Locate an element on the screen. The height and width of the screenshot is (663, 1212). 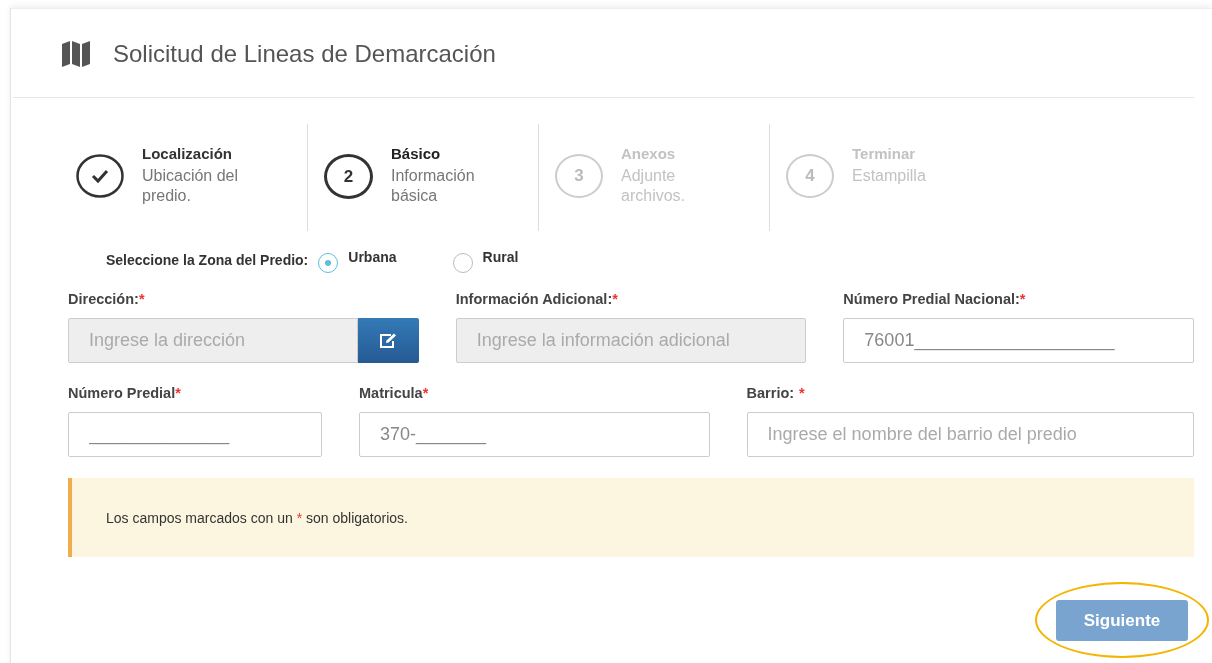
step-title: Localización is located at coordinates (188, 153).